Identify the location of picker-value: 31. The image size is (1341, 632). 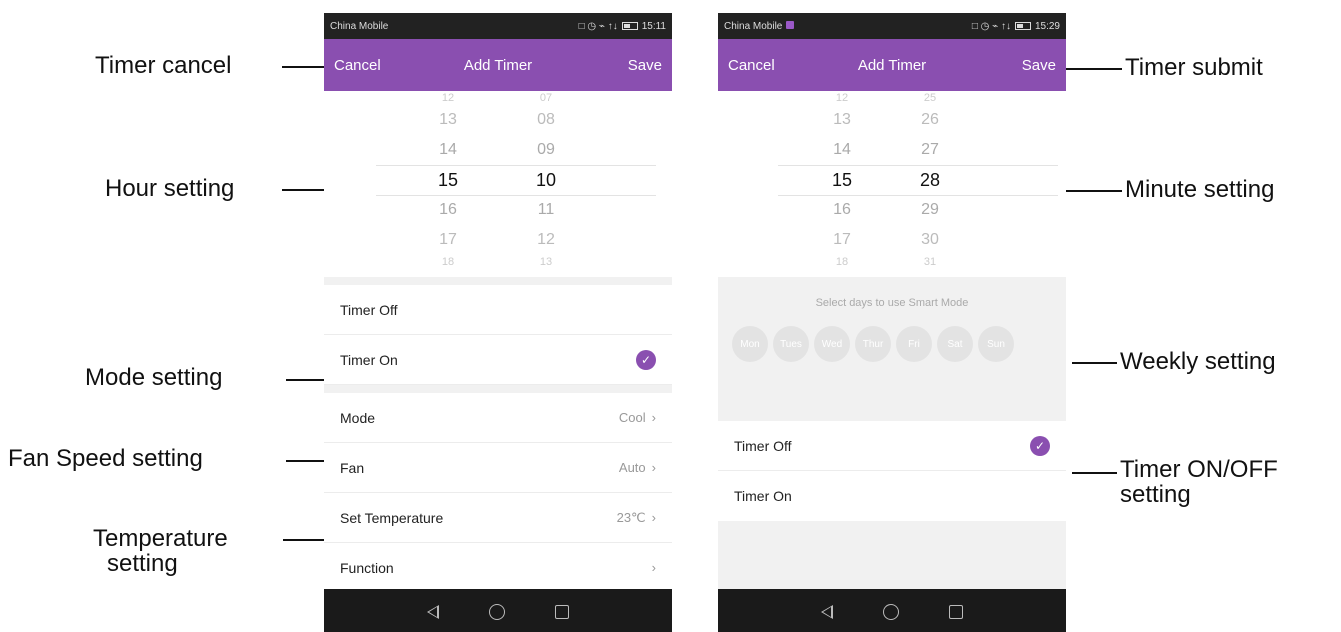
(930, 262).